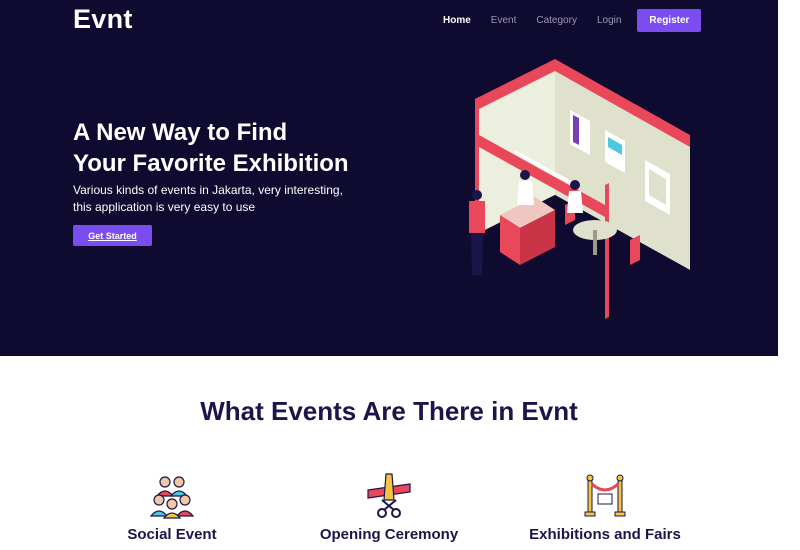 This screenshot has width=800, height=550. Describe the element at coordinates (457, 20) in the screenshot. I see `nav-home: Home` at that location.